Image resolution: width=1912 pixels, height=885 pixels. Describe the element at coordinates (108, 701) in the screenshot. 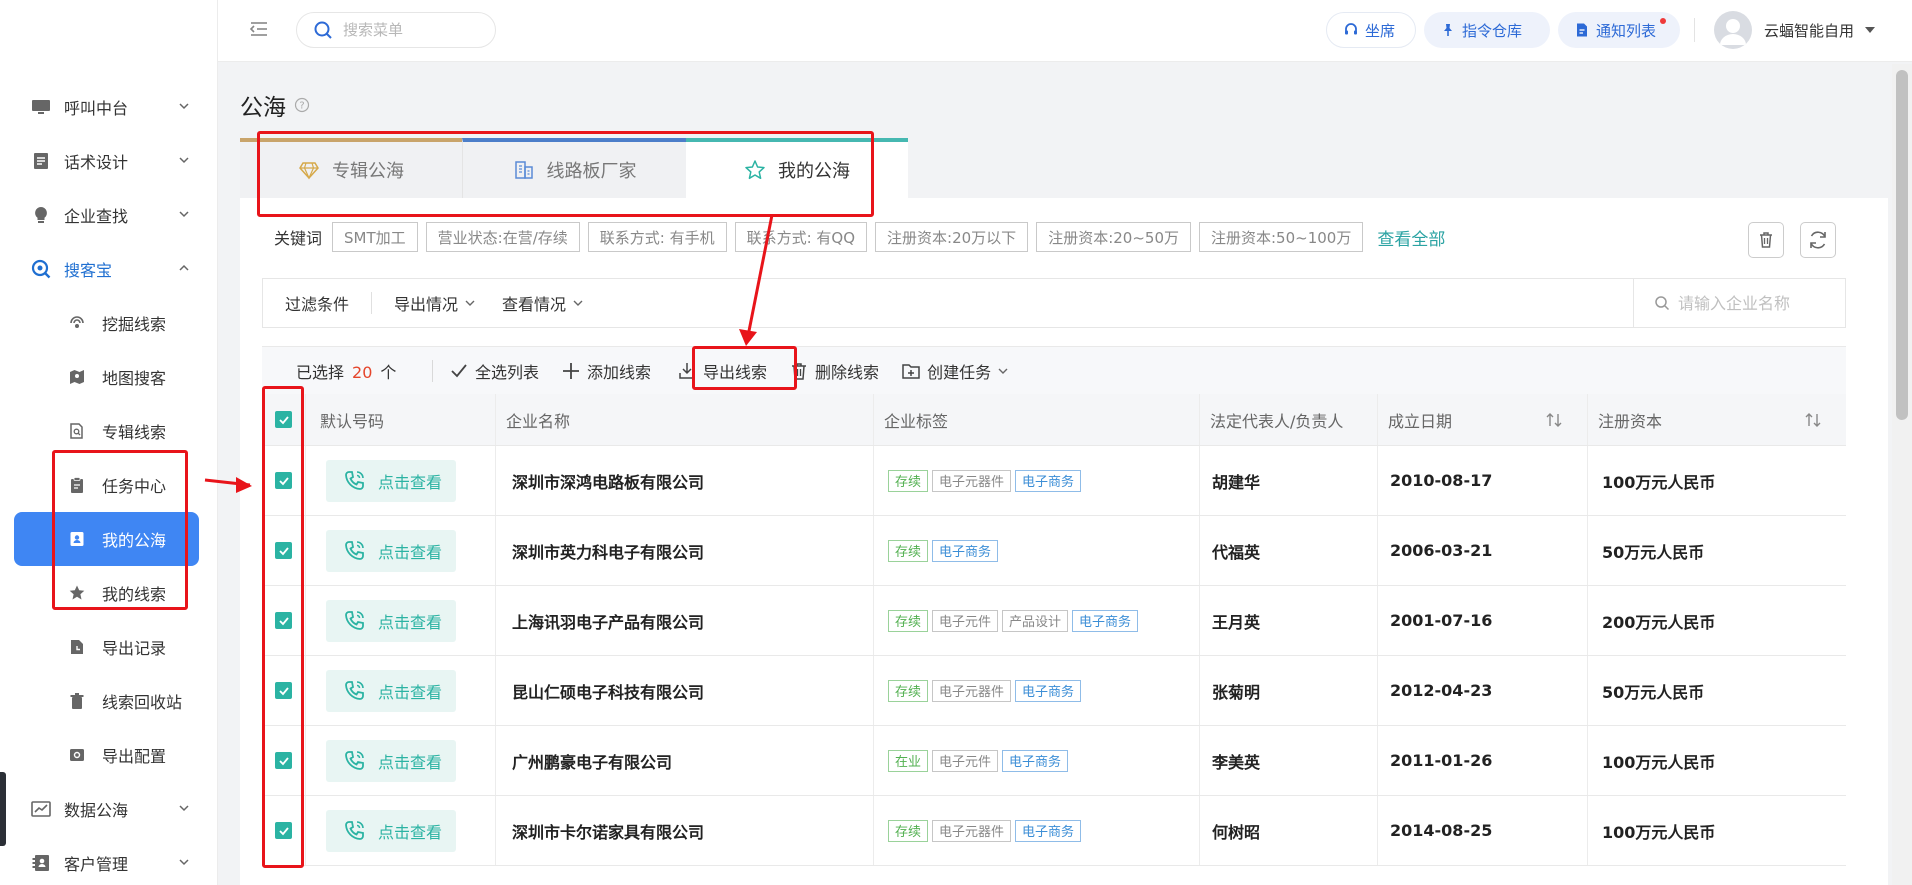

I see `sidebar-item-11: 线索回收站` at that location.